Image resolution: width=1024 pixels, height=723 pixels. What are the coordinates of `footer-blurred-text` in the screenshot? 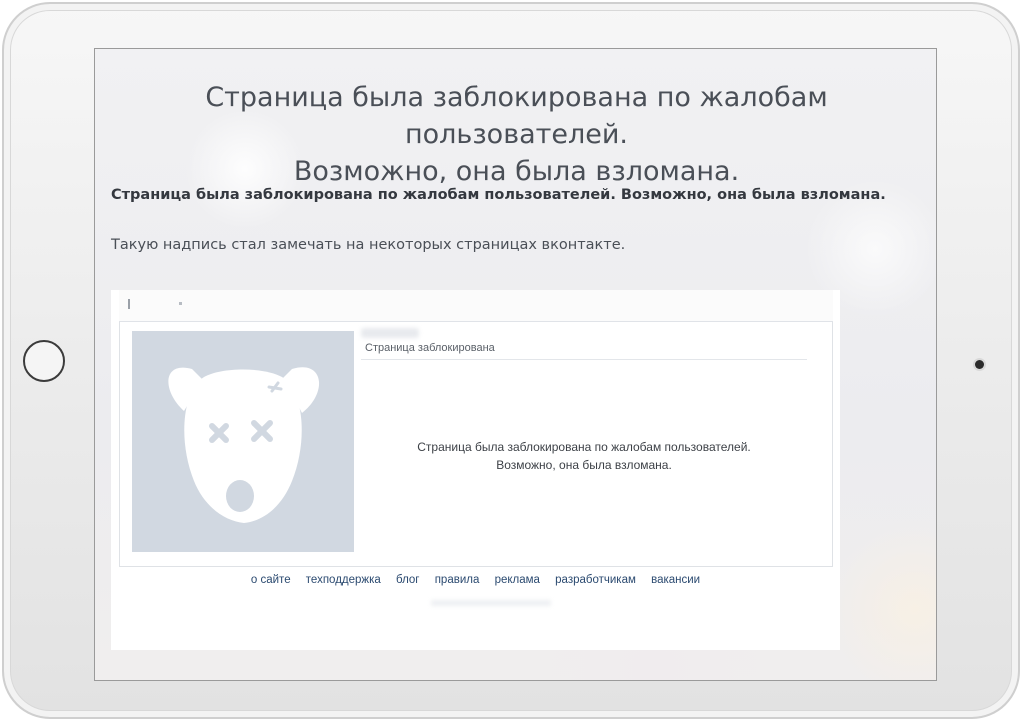 It's located at (491, 603).